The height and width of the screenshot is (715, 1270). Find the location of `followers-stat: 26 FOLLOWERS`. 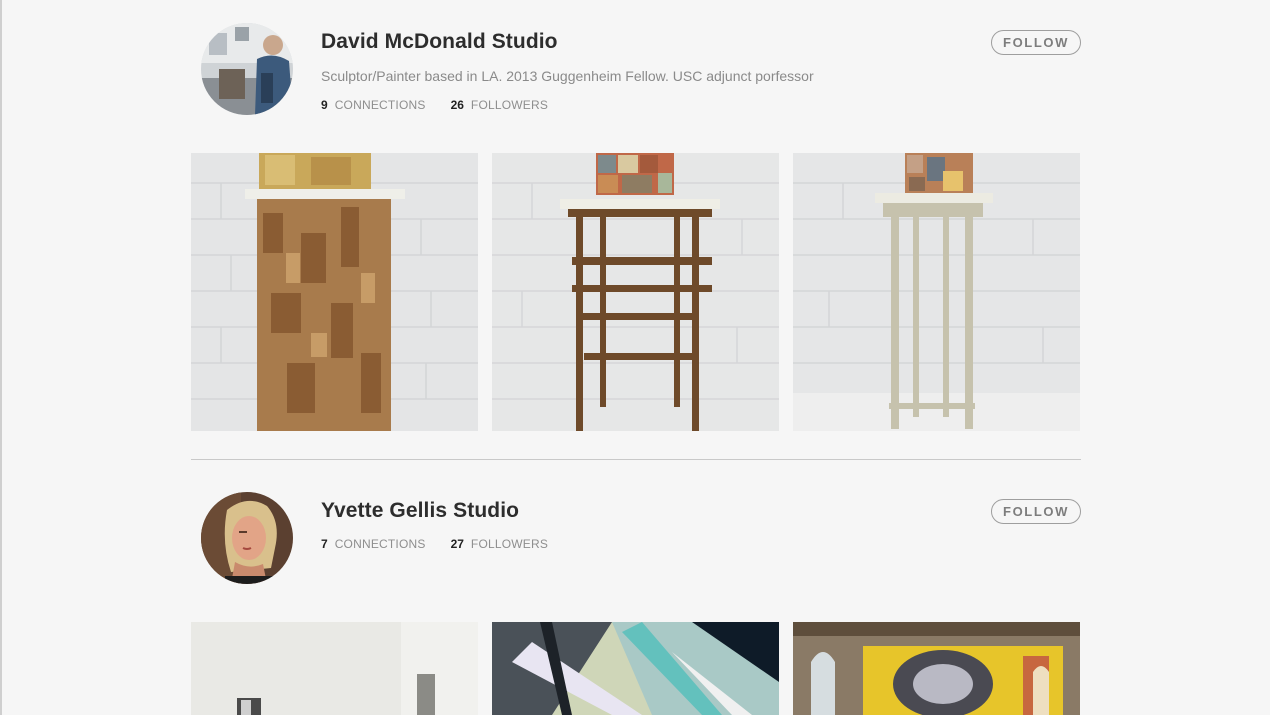

followers-stat: 26 FOLLOWERS is located at coordinates (500, 105).